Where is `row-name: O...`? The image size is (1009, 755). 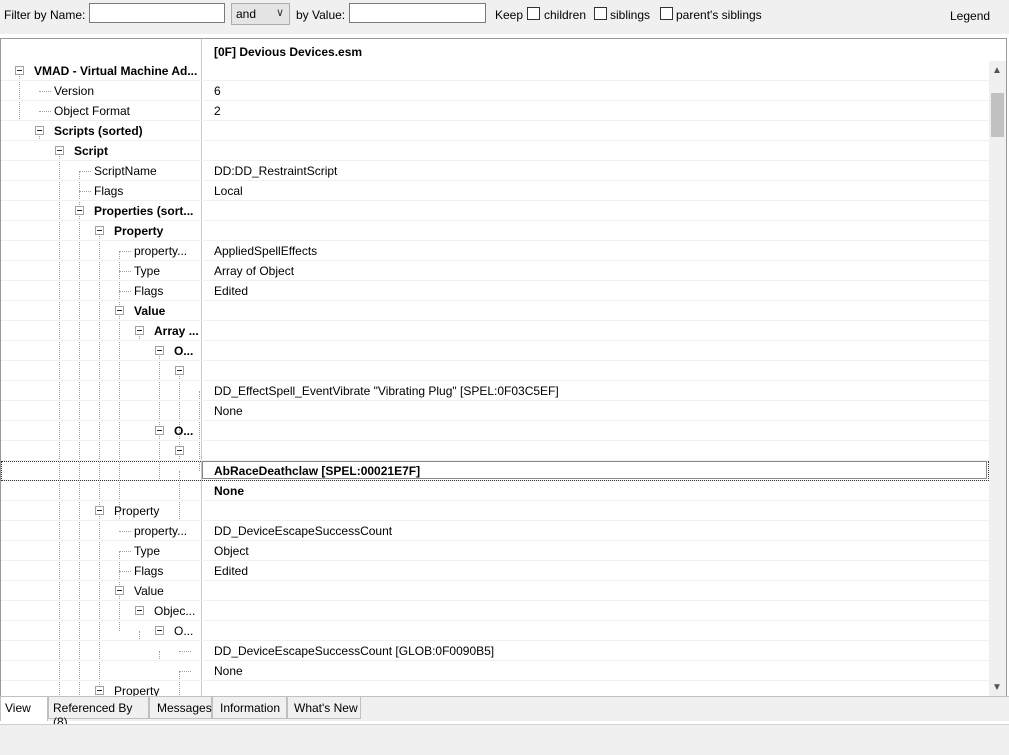 row-name: O... is located at coordinates (184, 431).